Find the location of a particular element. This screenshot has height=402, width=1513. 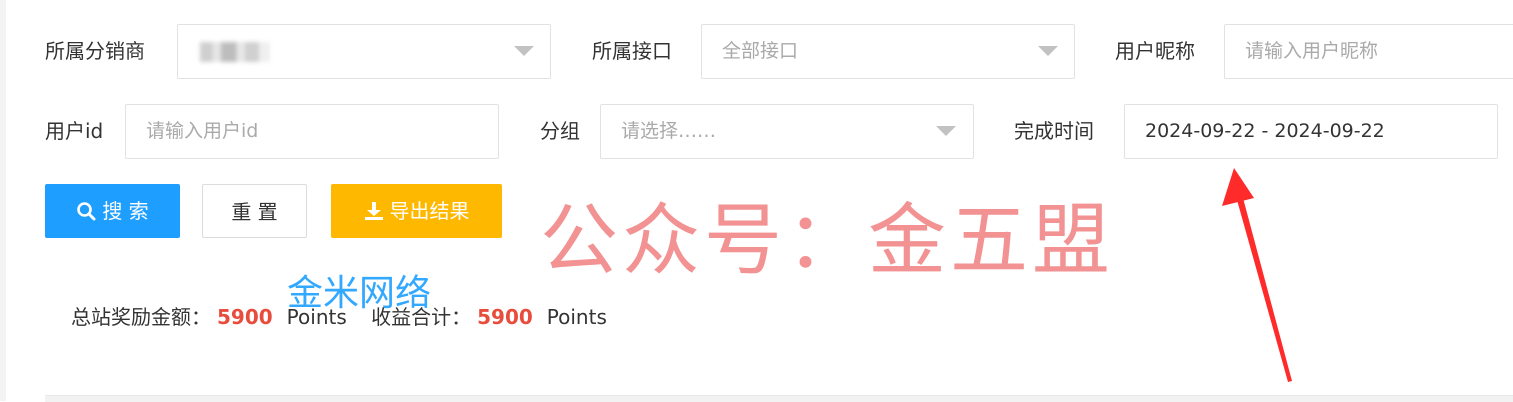

nickname-input: 请输入用户昵称 is located at coordinates (1368, 51).